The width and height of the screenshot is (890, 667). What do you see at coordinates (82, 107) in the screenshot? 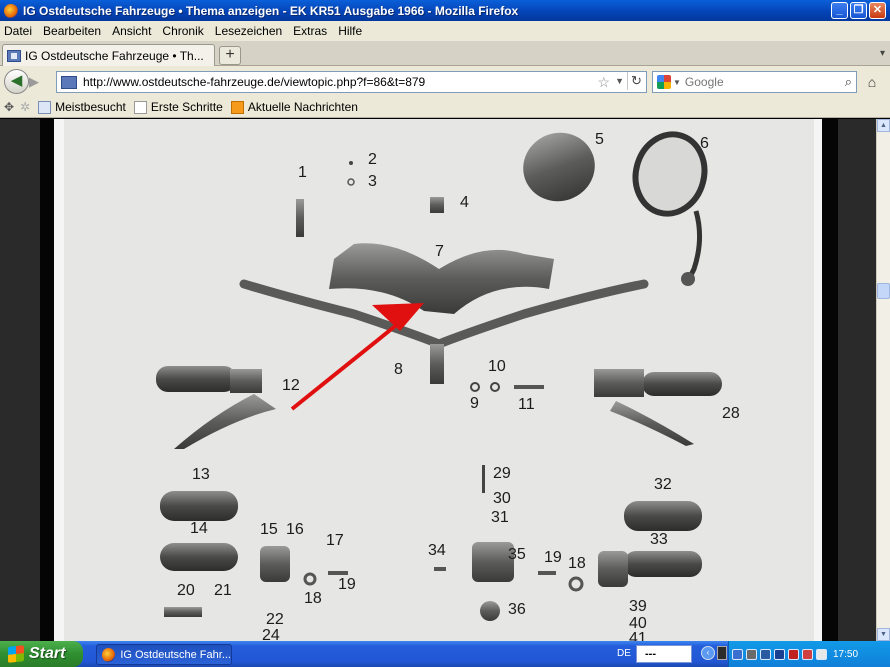
I see `bookmark-meistbesucht: Meistbesucht` at bounding box center [82, 107].